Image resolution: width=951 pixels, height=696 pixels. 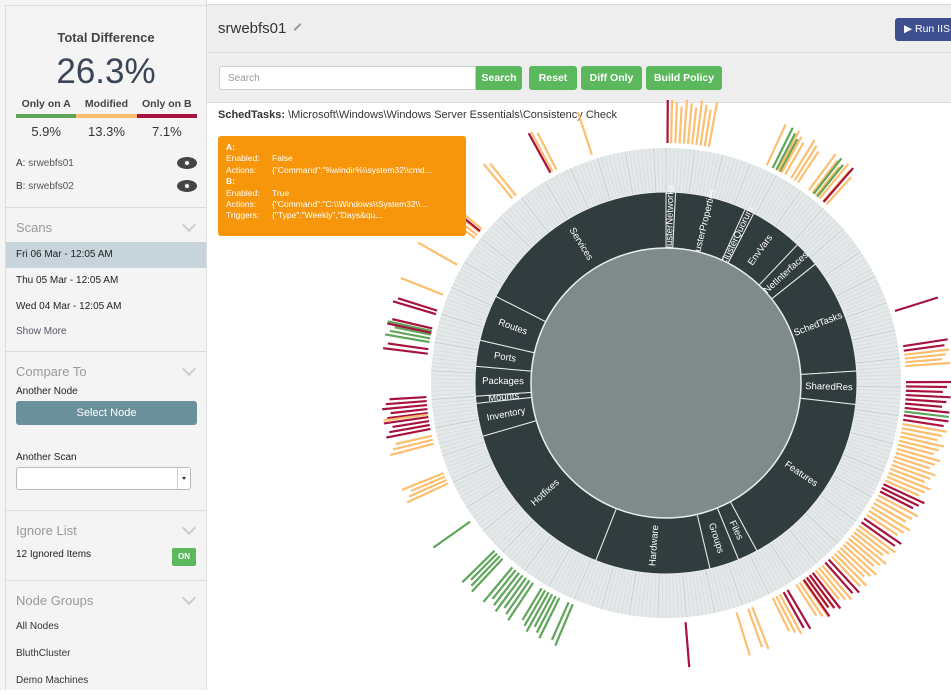 What do you see at coordinates (167, 131) in the screenshot?
I see `breakdown-value: 7.1%` at bounding box center [167, 131].